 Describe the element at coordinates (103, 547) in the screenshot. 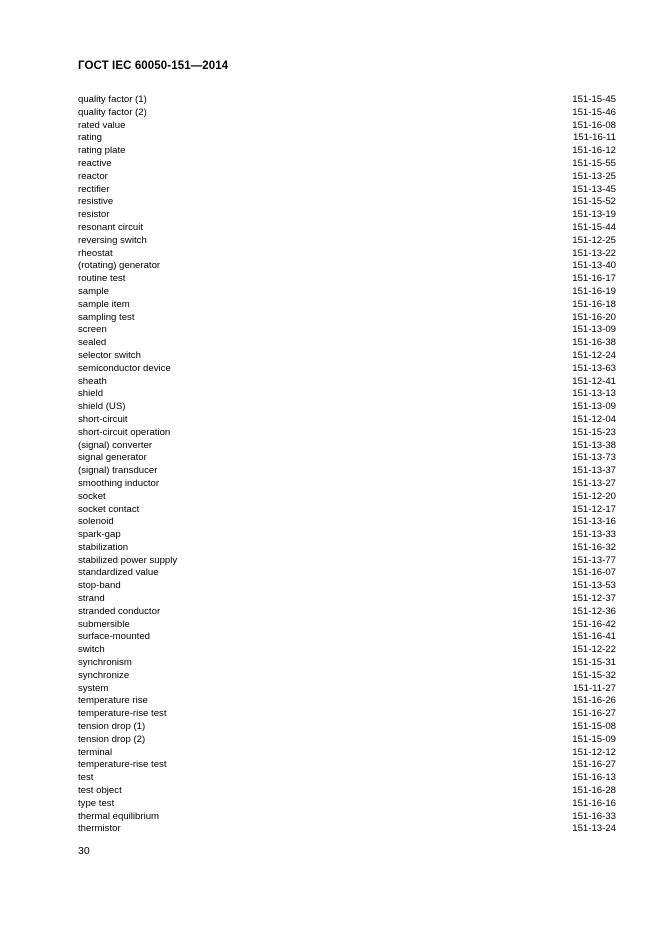

I see `entry-term: stabilization` at that location.